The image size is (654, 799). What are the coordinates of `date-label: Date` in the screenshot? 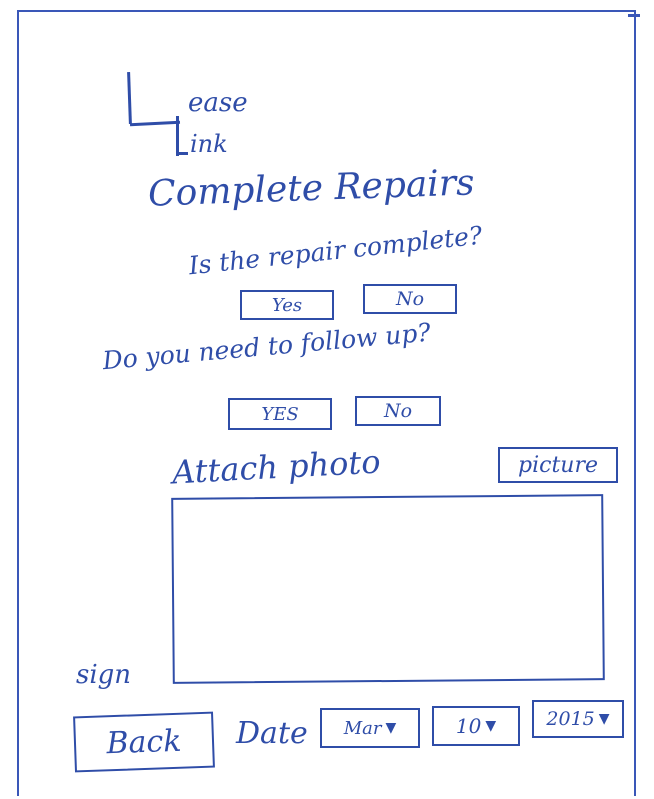 It's located at (272, 733).